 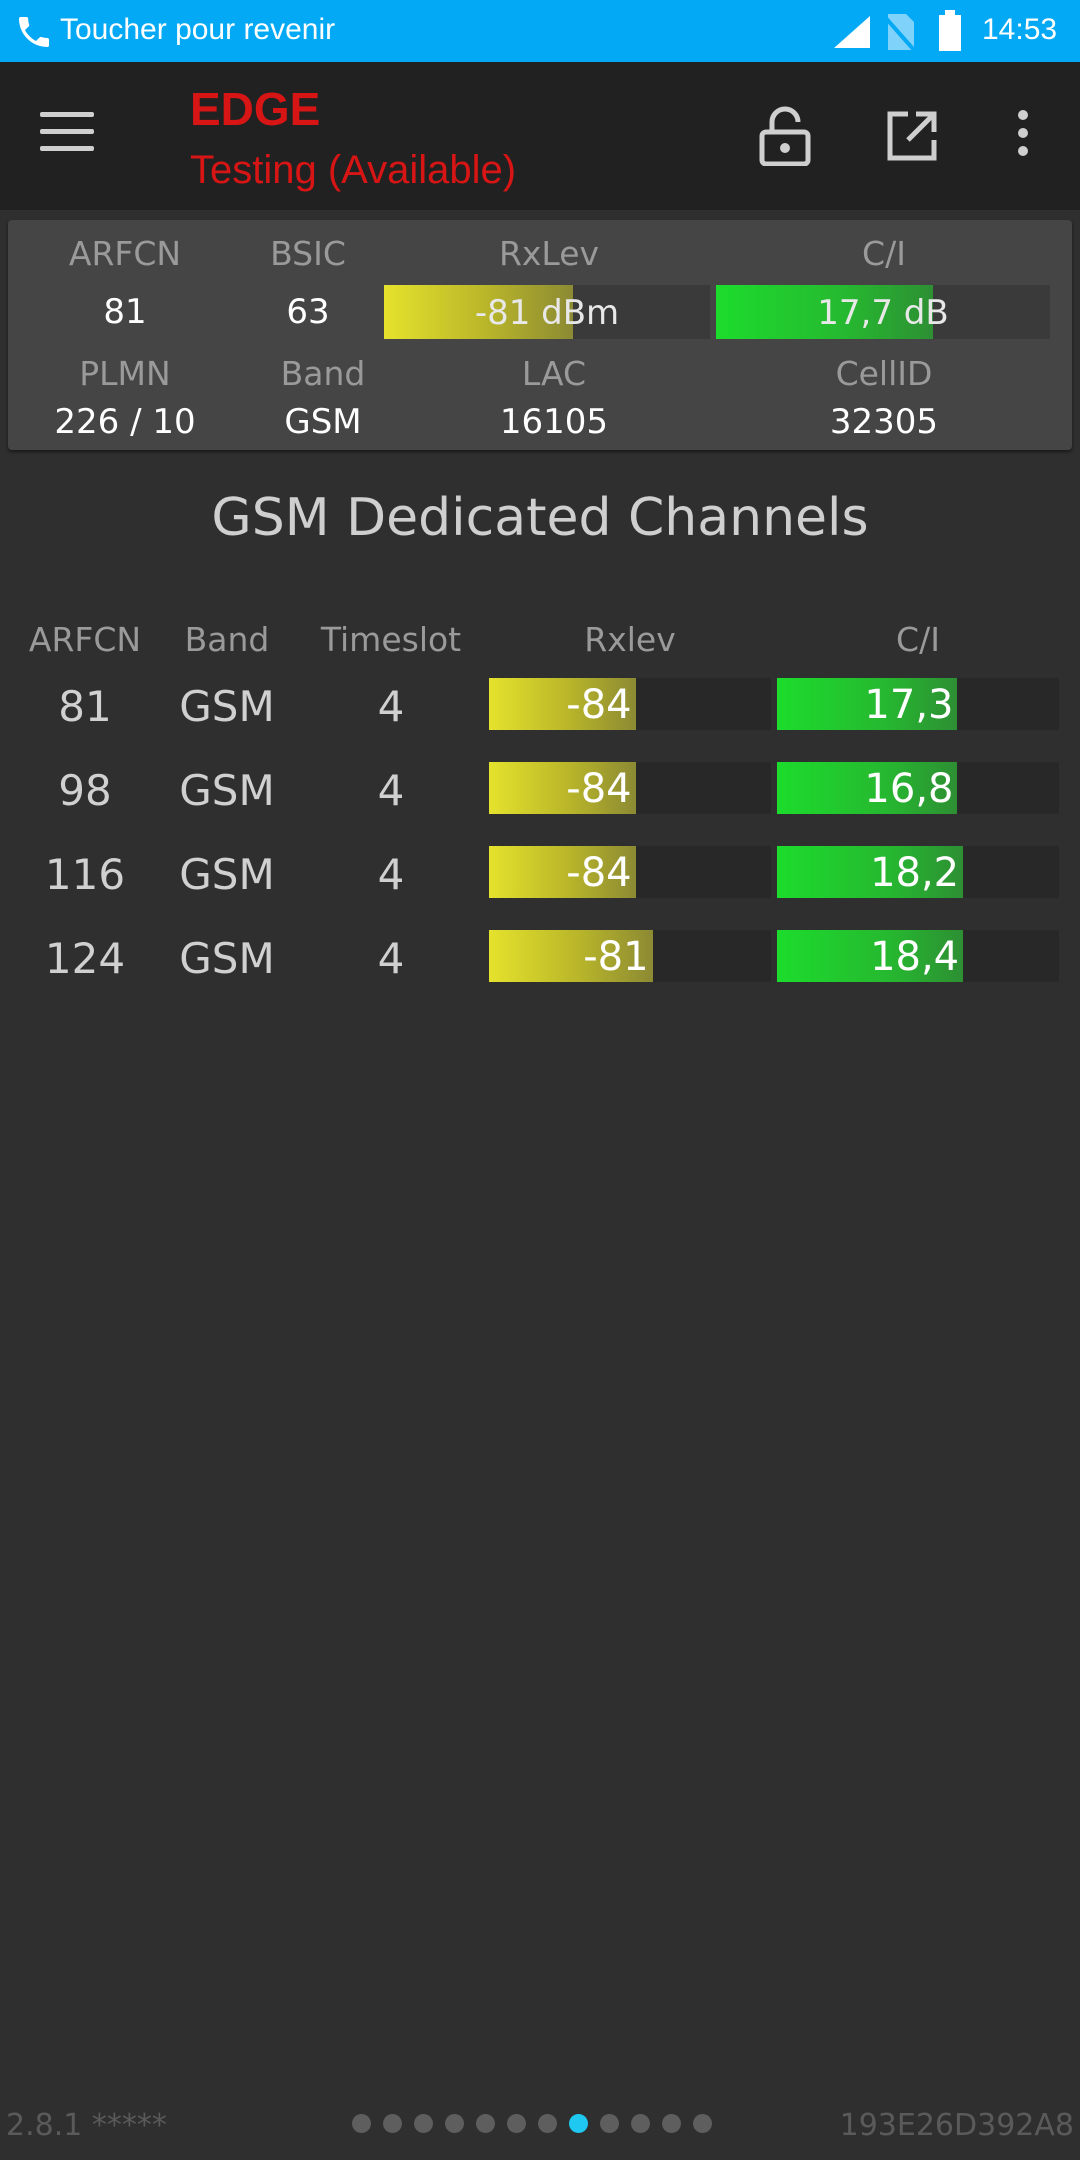 I want to click on technology-label: EDGE, so click(x=255, y=109).